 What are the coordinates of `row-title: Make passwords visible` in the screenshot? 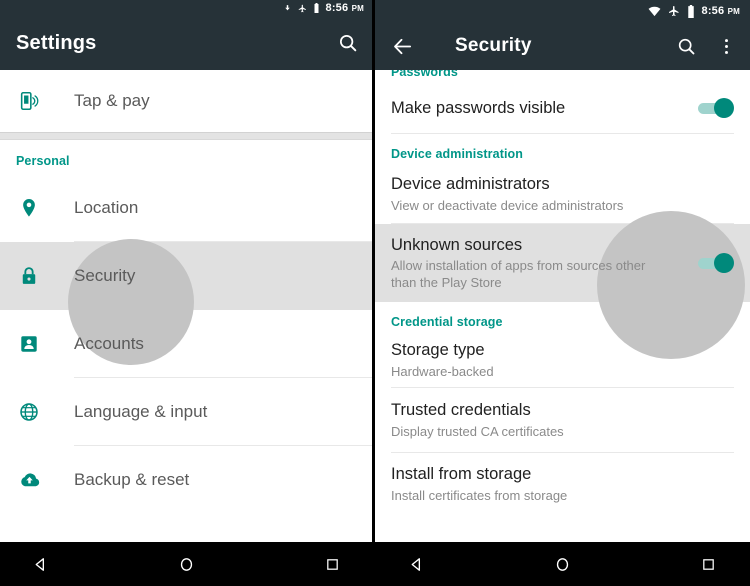 It's located at (478, 107).